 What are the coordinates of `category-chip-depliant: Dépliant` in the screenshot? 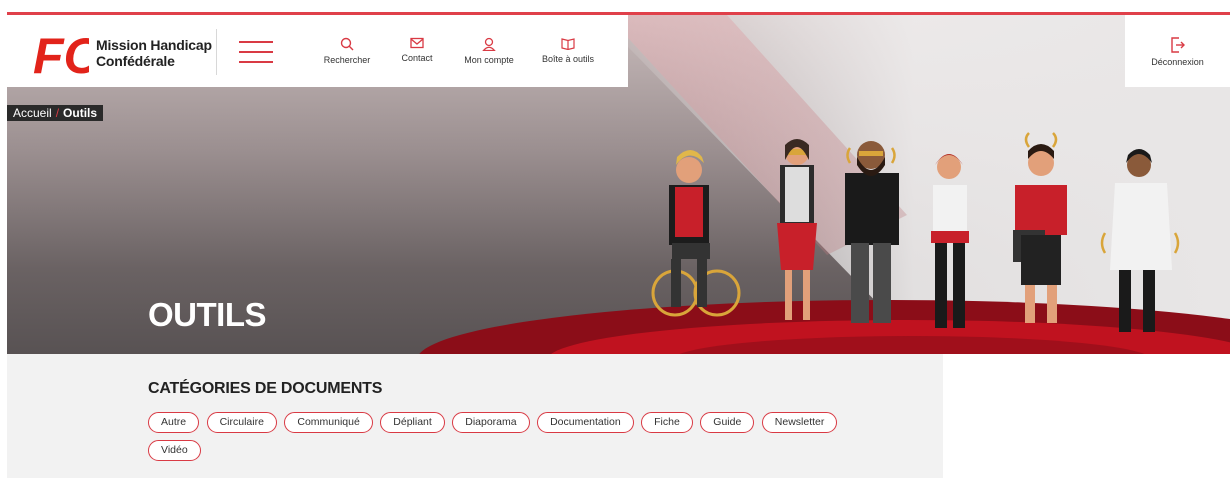 It's located at (412, 422).